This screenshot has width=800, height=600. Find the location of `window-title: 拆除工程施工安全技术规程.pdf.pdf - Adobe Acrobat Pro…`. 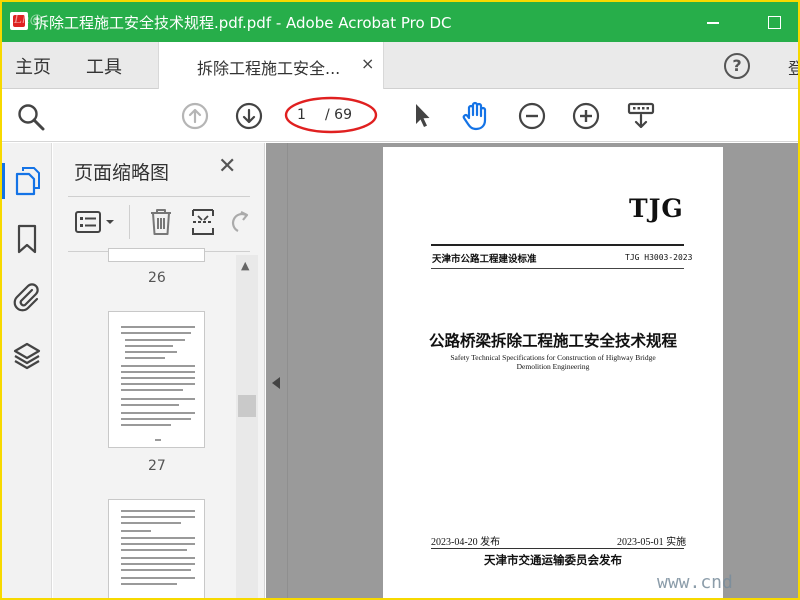

window-title: 拆除工程施工安全技术规程.pdf.pdf - Adobe Acrobat Pro… is located at coordinates (243, 23).